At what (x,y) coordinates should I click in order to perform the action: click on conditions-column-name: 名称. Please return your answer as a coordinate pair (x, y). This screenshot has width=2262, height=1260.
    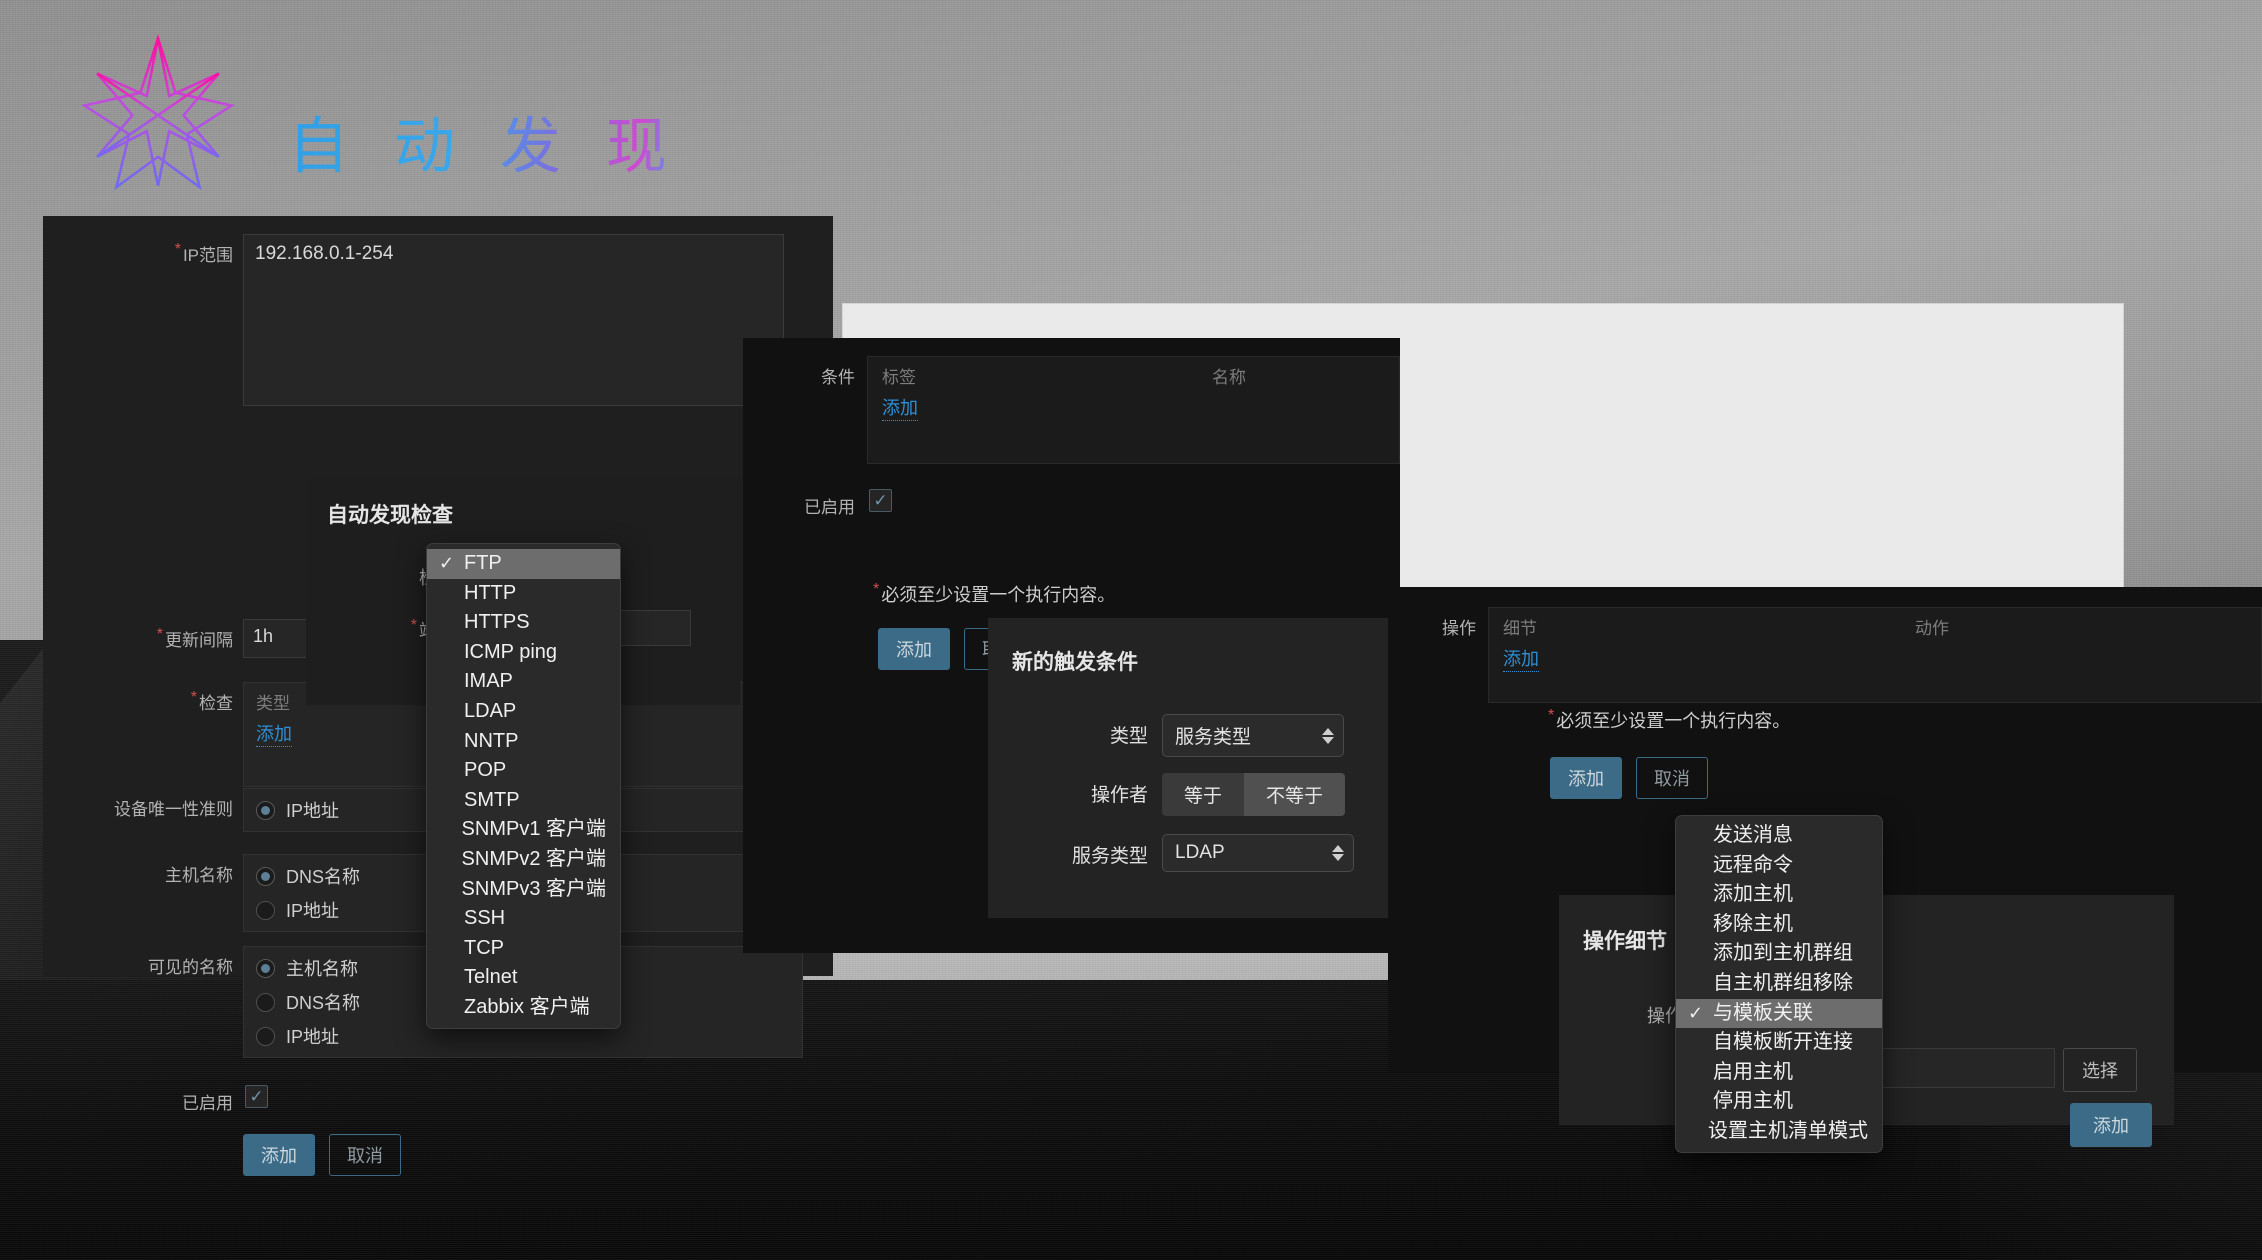
    Looking at the image, I should click on (1229, 377).